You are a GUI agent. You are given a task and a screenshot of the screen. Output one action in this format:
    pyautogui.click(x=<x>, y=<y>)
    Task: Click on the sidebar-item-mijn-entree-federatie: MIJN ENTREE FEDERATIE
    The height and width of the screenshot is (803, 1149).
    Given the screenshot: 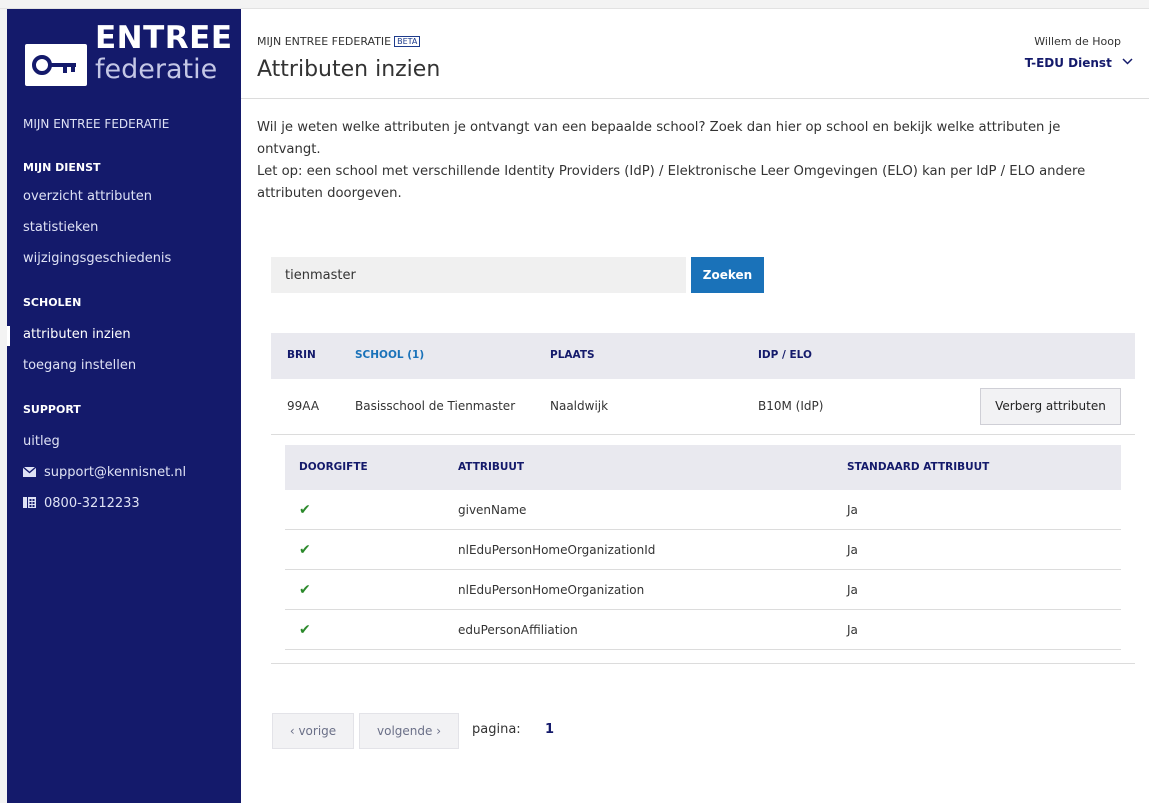 What is the action you would take?
    pyautogui.click(x=96, y=124)
    